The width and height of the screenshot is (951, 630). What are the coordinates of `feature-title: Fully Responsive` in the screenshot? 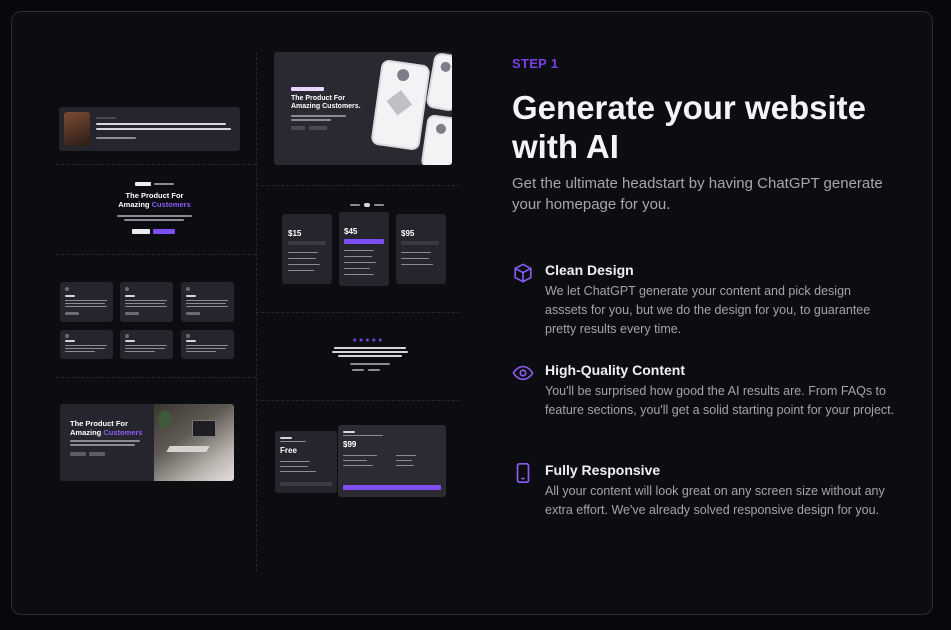 It's located at (603, 470).